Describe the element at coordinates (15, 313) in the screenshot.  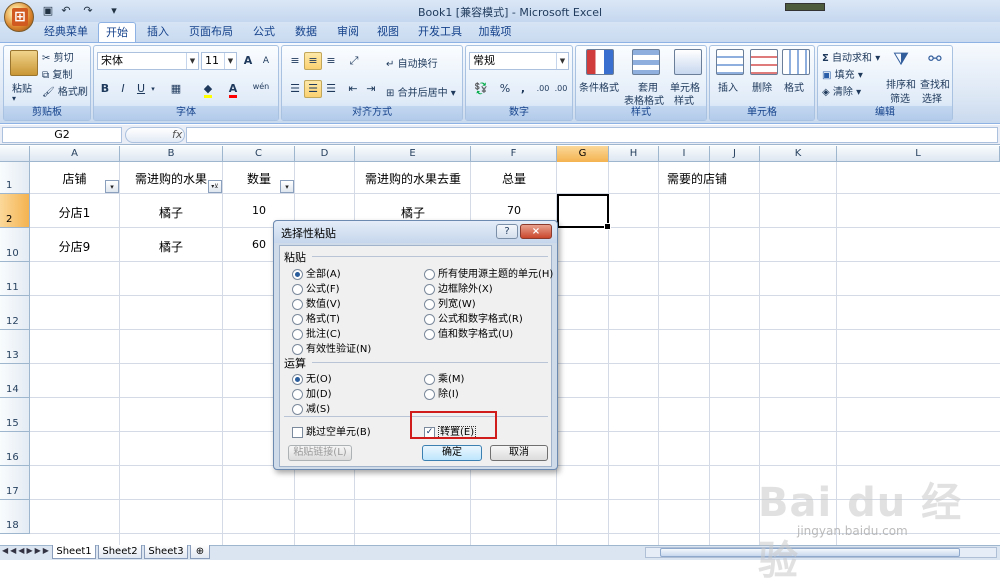
I see `row-header-12: 12` at that location.